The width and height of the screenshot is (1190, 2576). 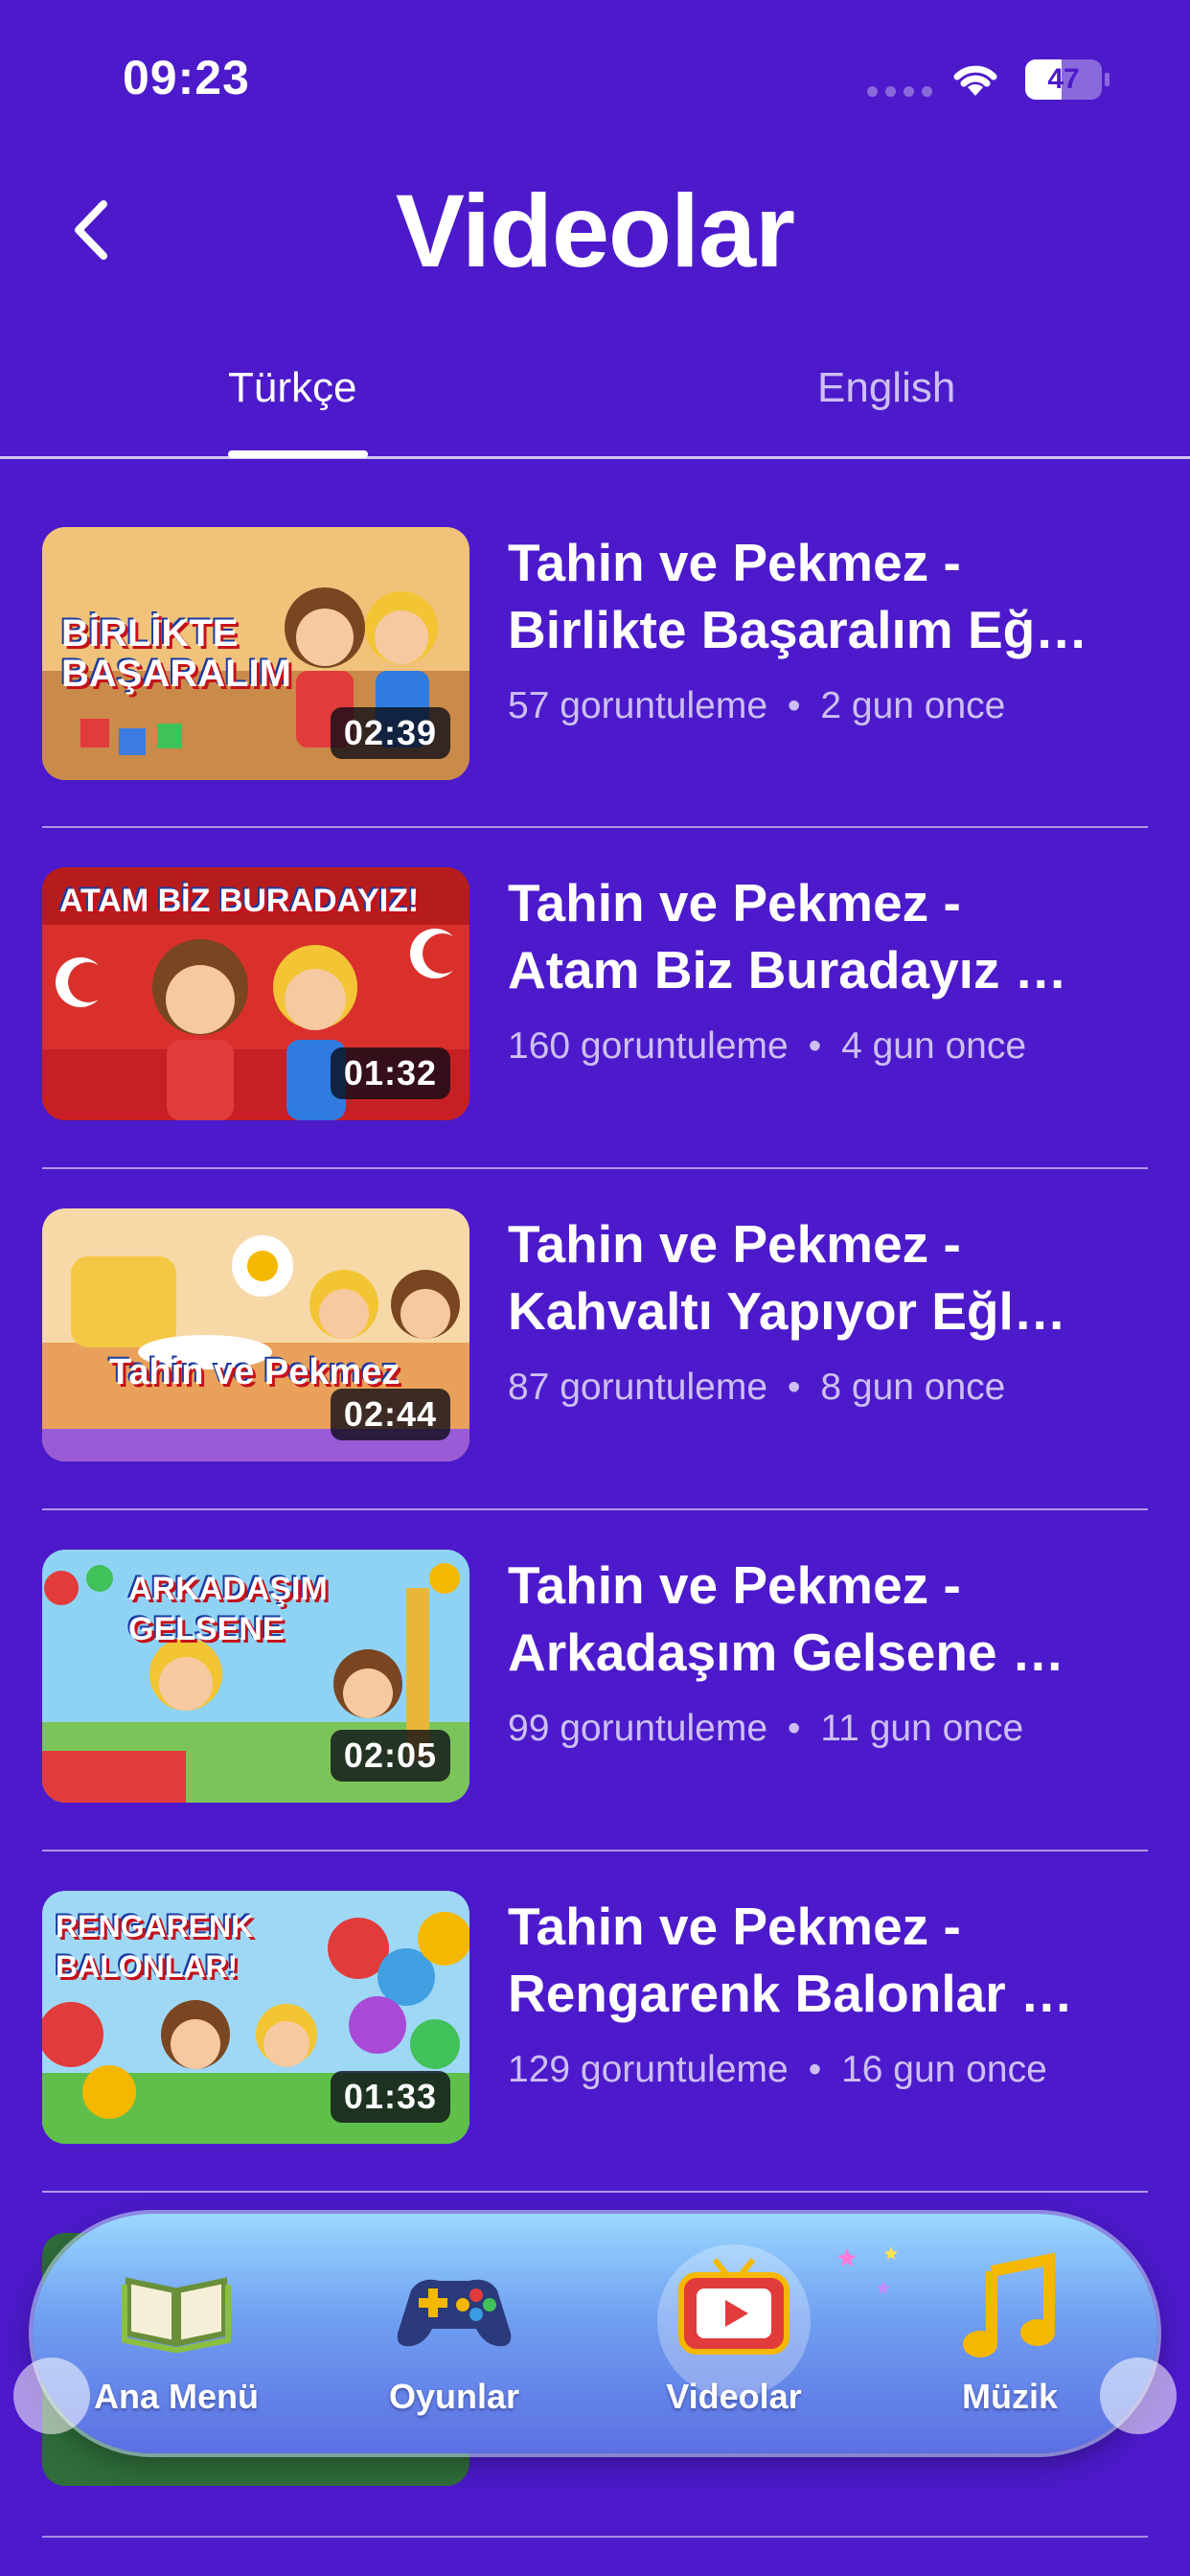 I want to click on video-views: 129 goruntuleme, so click(x=649, y=2069).